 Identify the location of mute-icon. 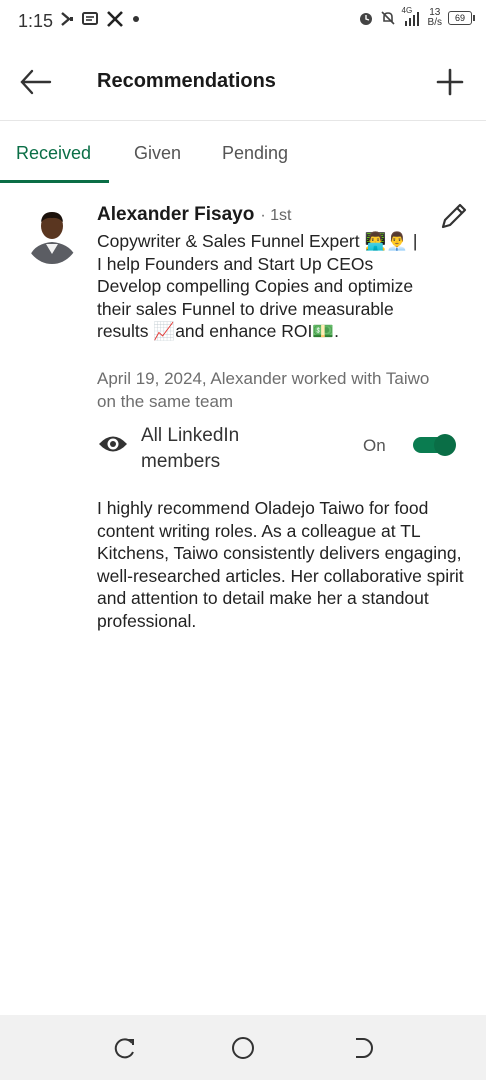
(387, 18).